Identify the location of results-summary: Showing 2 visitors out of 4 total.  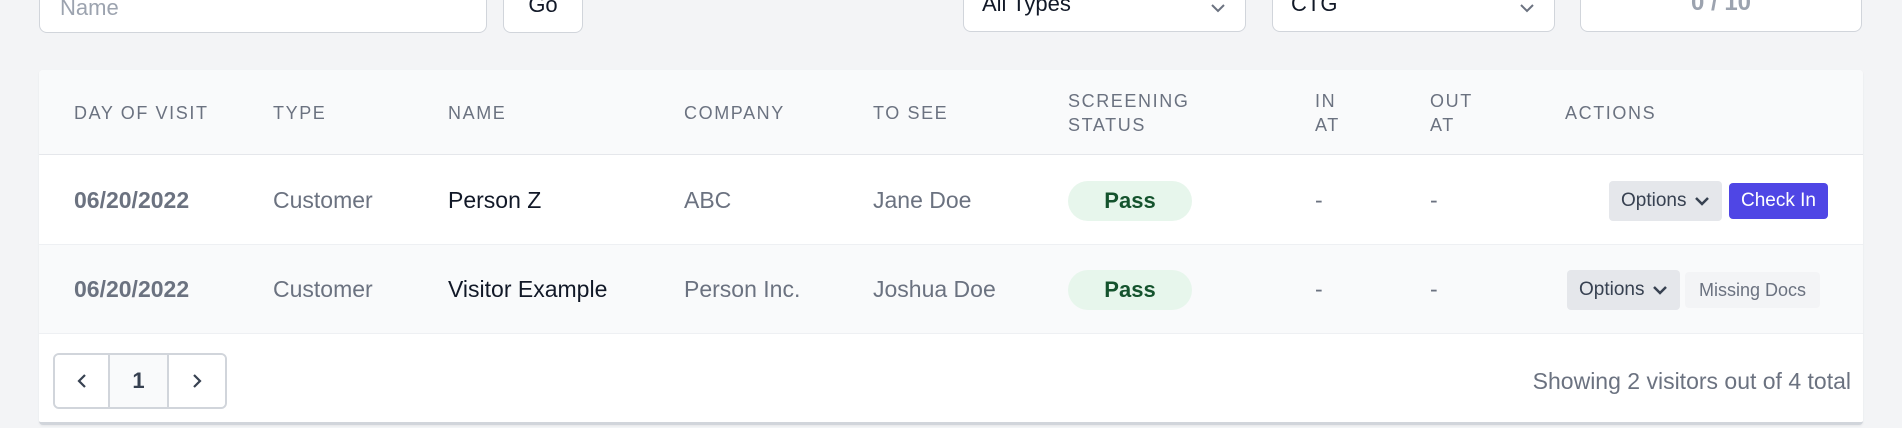
(1691, 380).